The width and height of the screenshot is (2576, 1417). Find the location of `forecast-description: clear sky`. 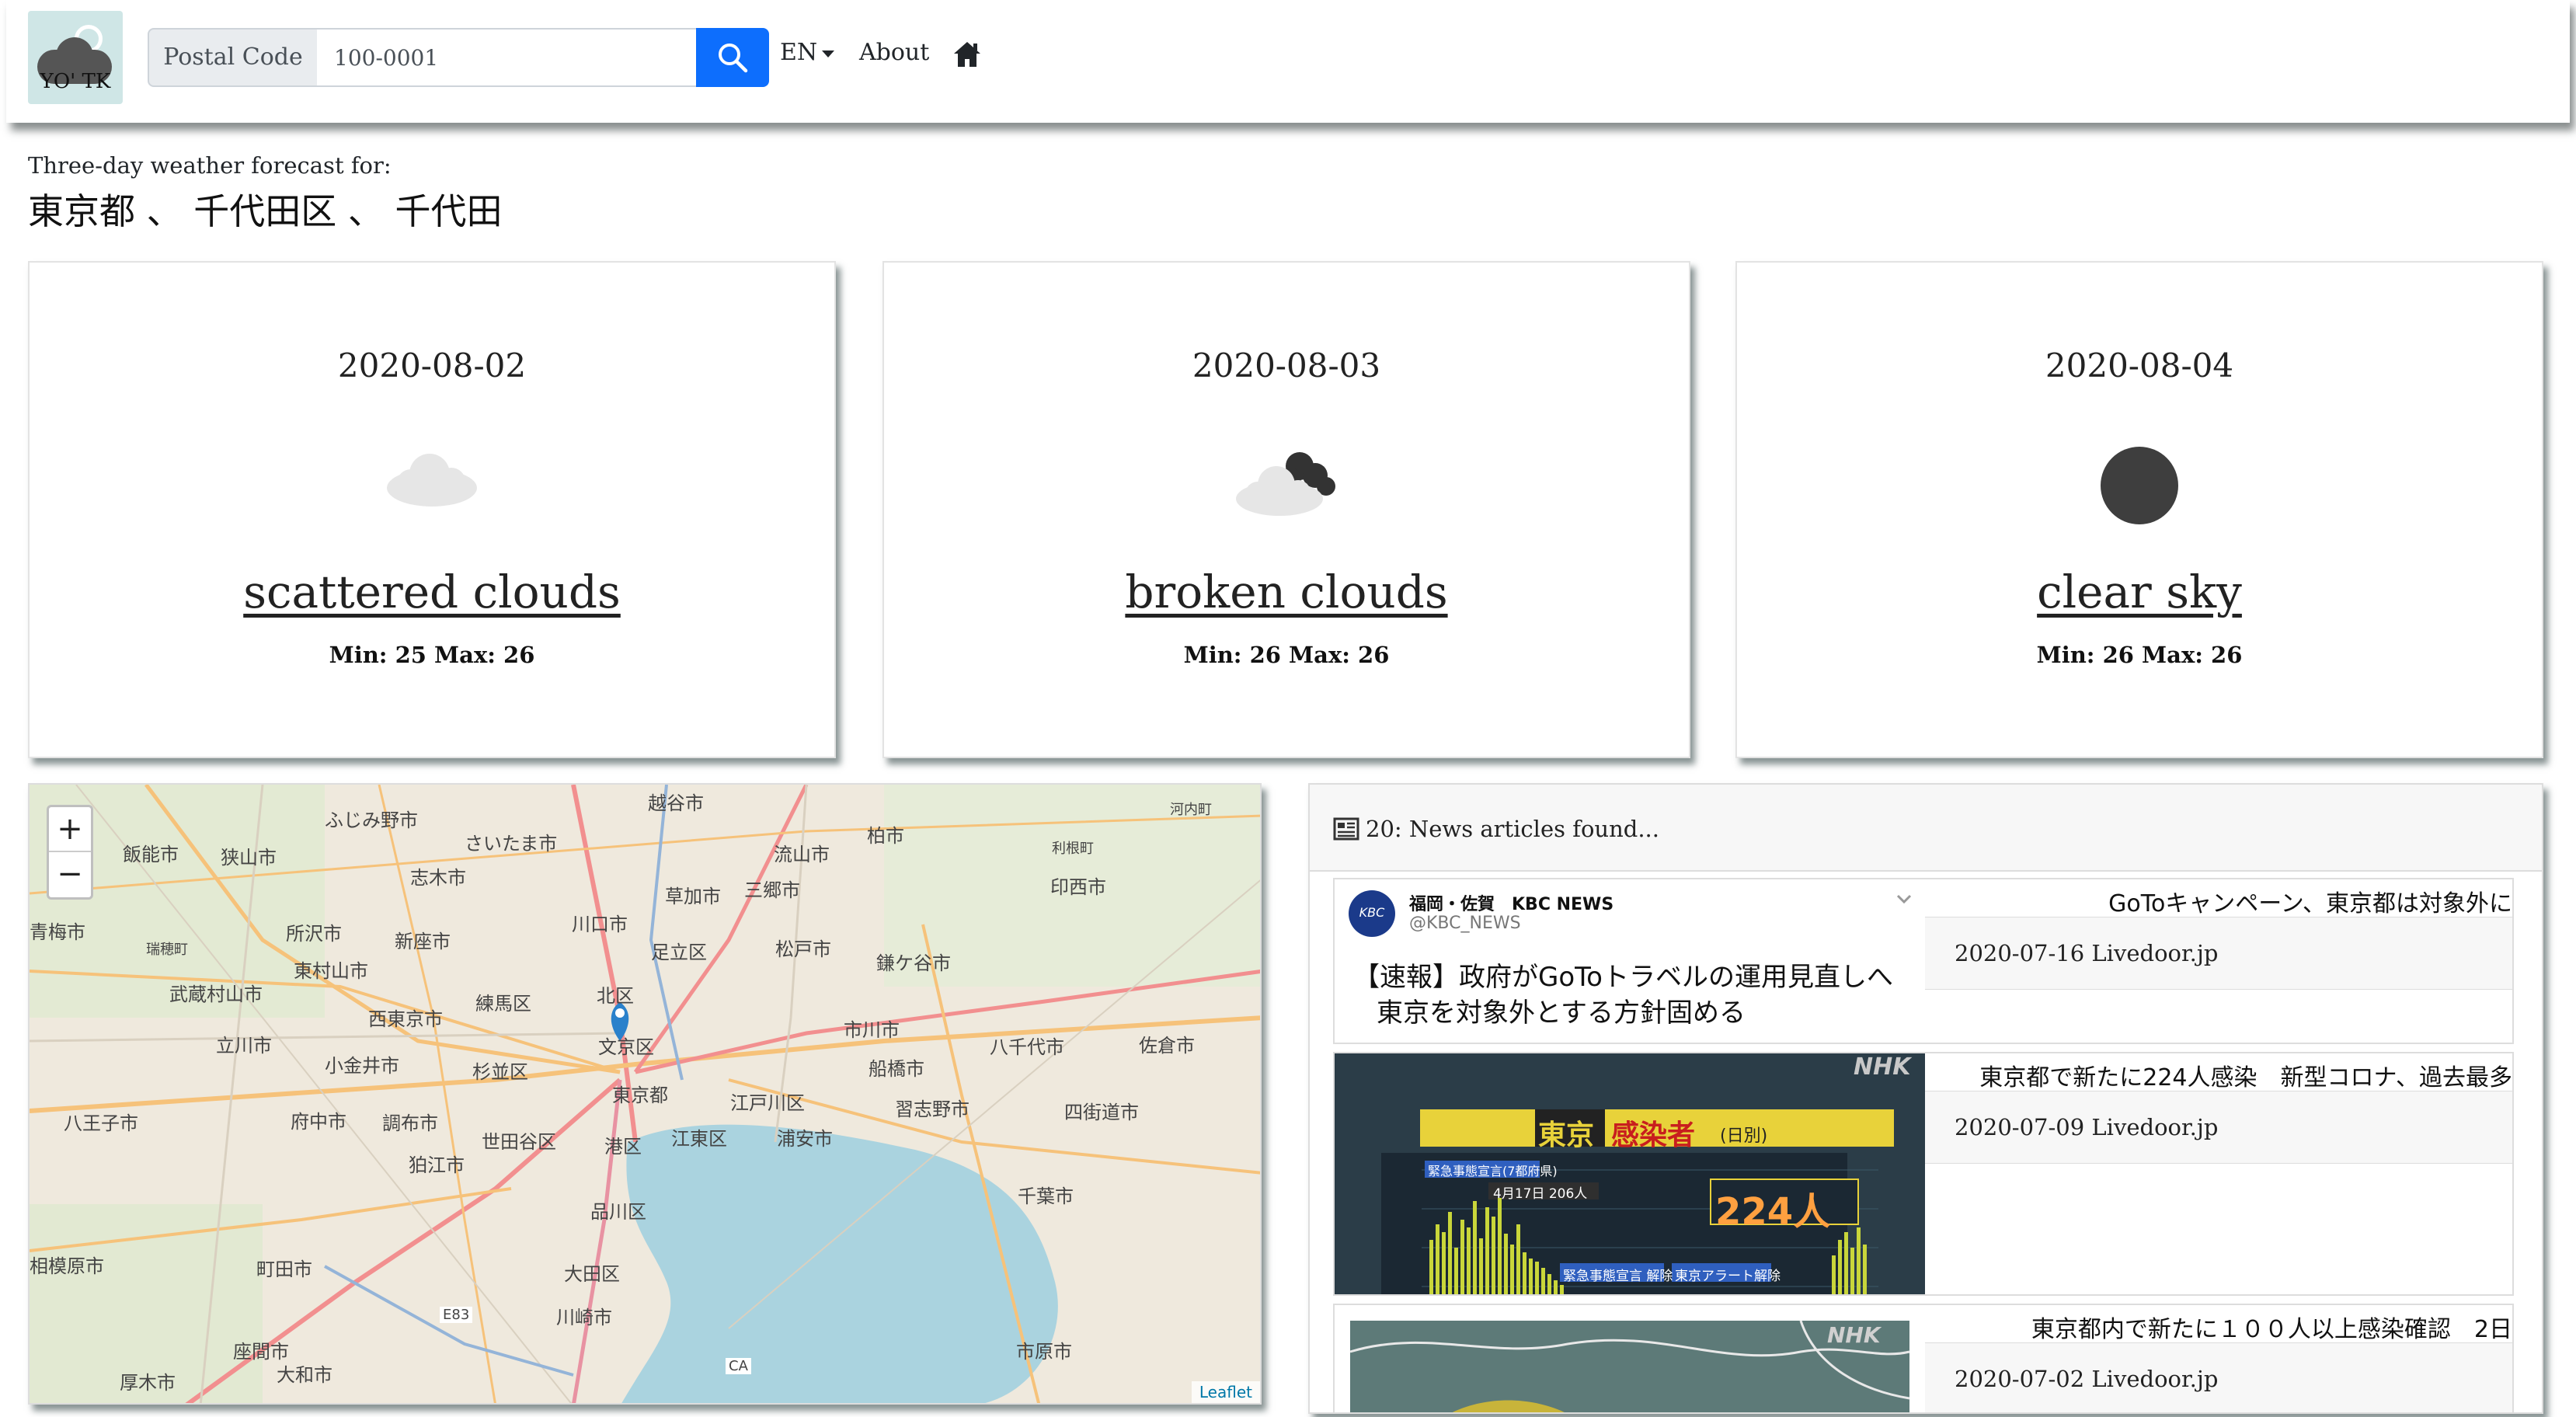

forecast-description: clear sky is located at coordinates (2139, 592).